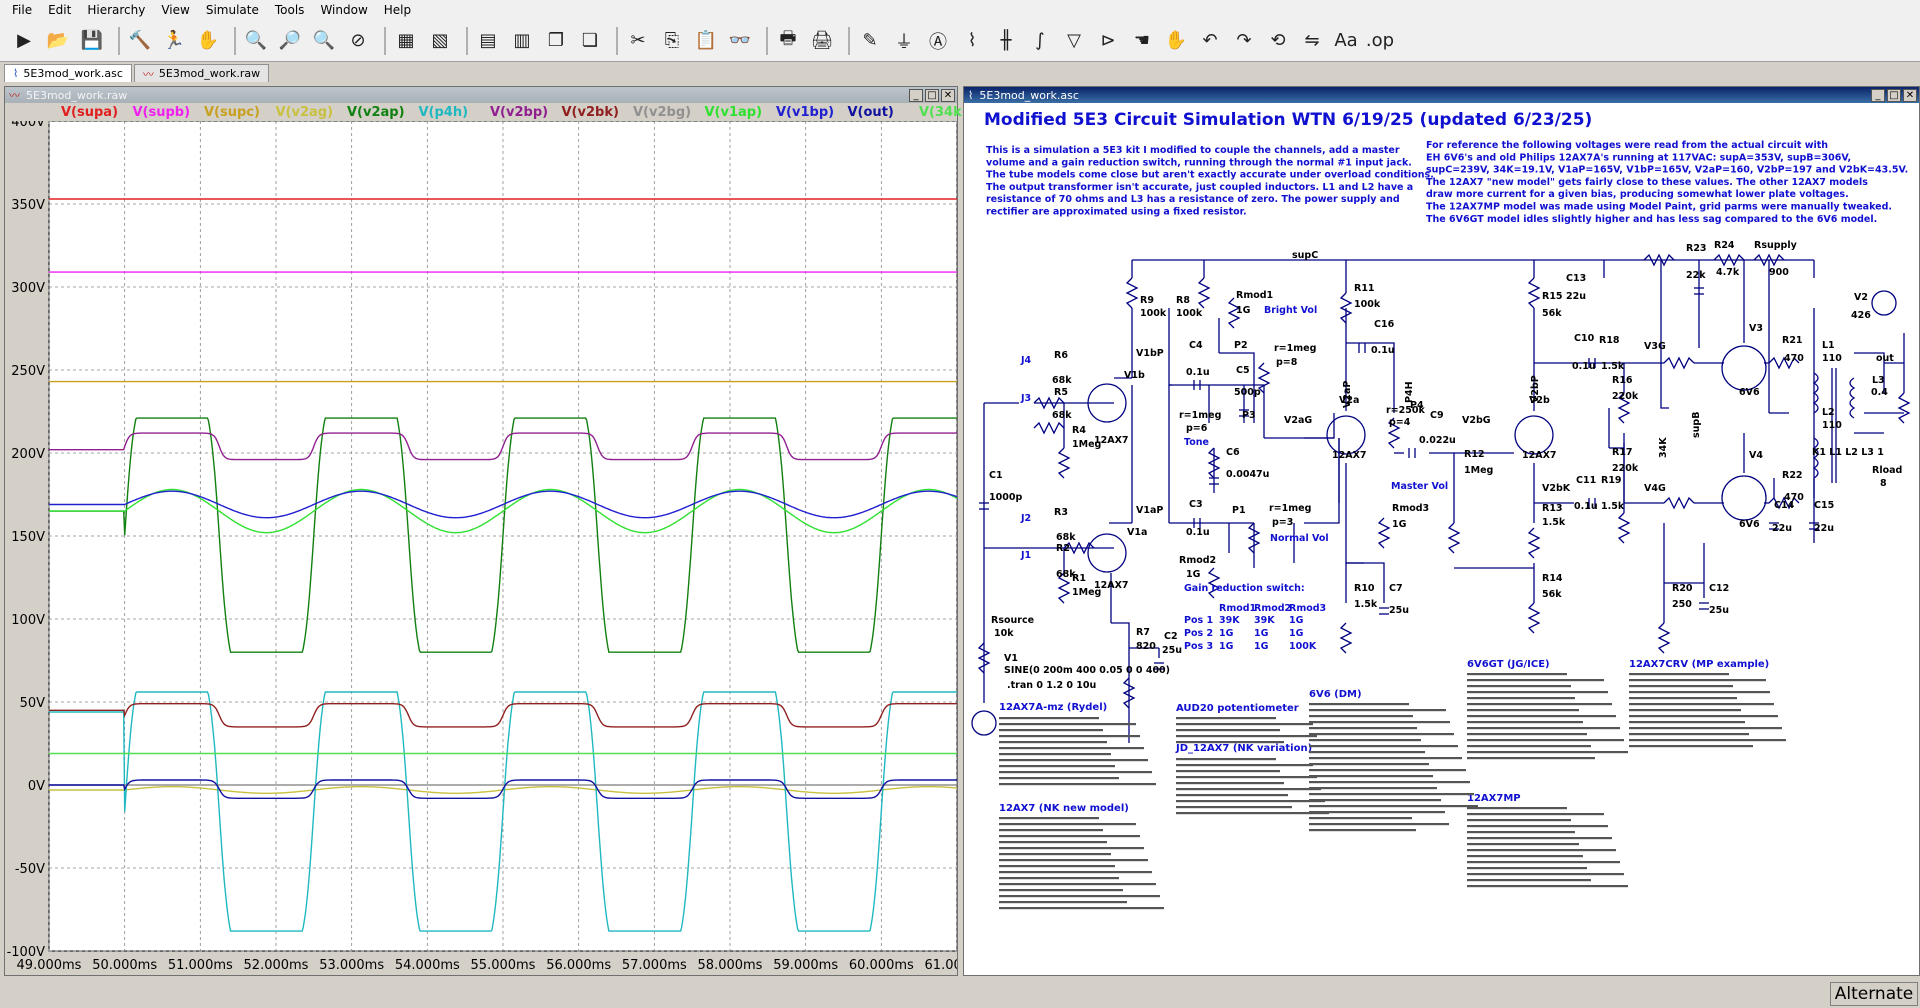  What do you see at coordinates (805, 112) in the screenshot?
I see `legend-trace-vv1bp: V(v1bp)` at bounding box center [805, 112].